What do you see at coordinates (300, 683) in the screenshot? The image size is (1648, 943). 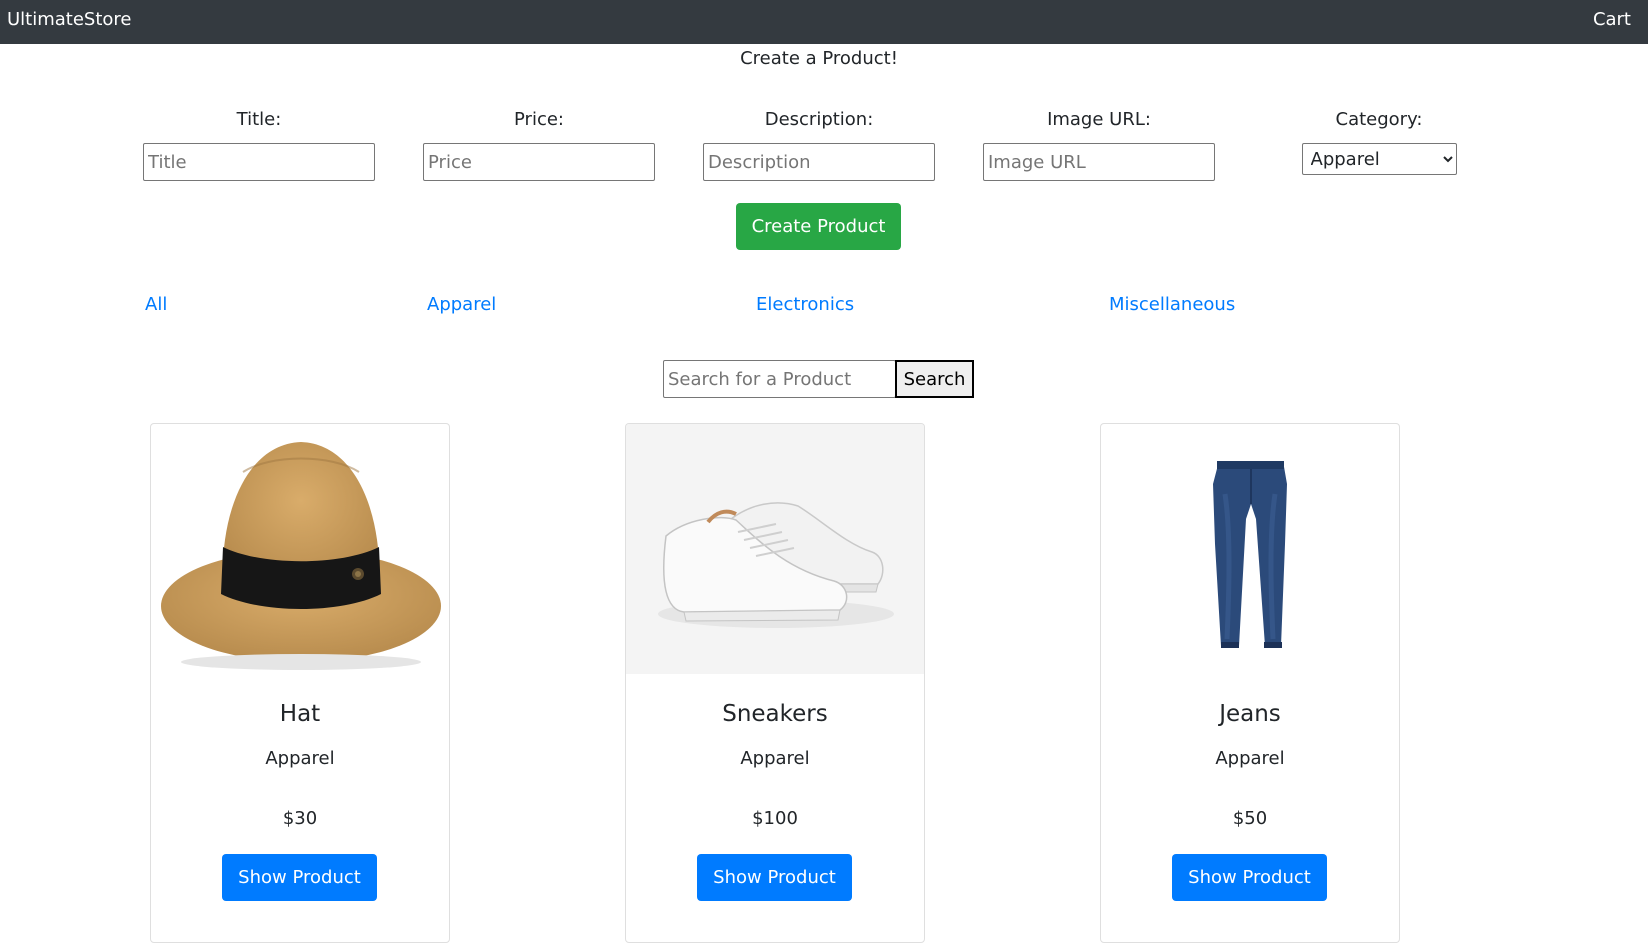 I see `product-card-hat: Hat Apparel $30 Show Product` at bounding box center [300, 683].